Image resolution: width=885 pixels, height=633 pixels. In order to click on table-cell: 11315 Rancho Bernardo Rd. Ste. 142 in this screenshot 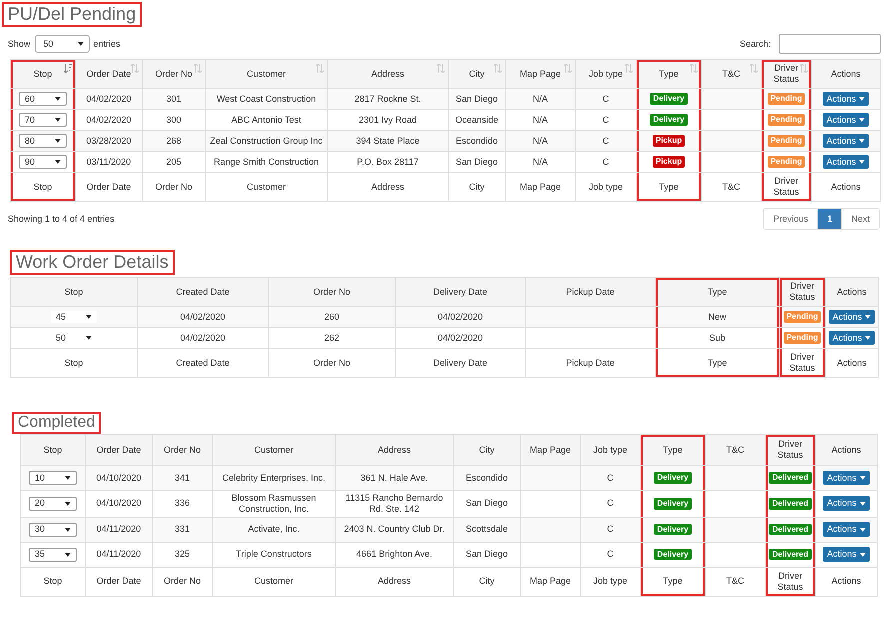, I will do `click(395, 503)`.